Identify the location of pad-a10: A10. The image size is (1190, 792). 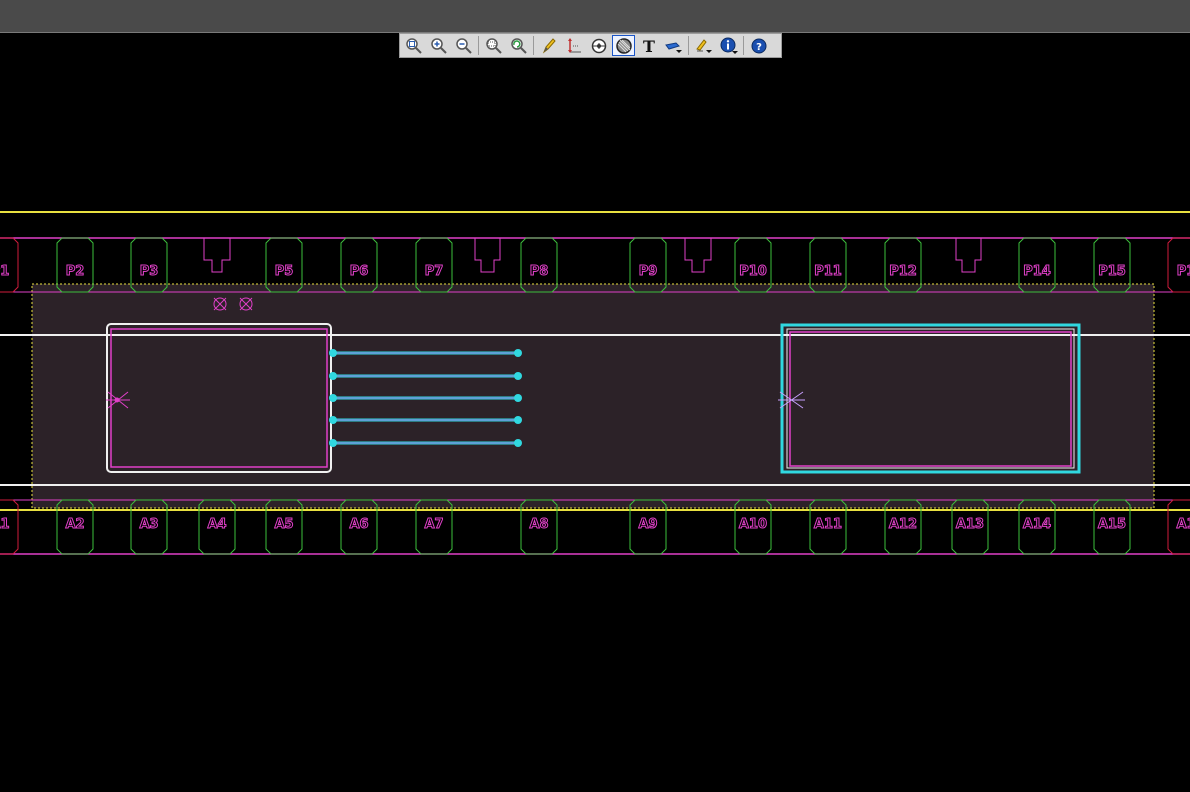
(753, 527).